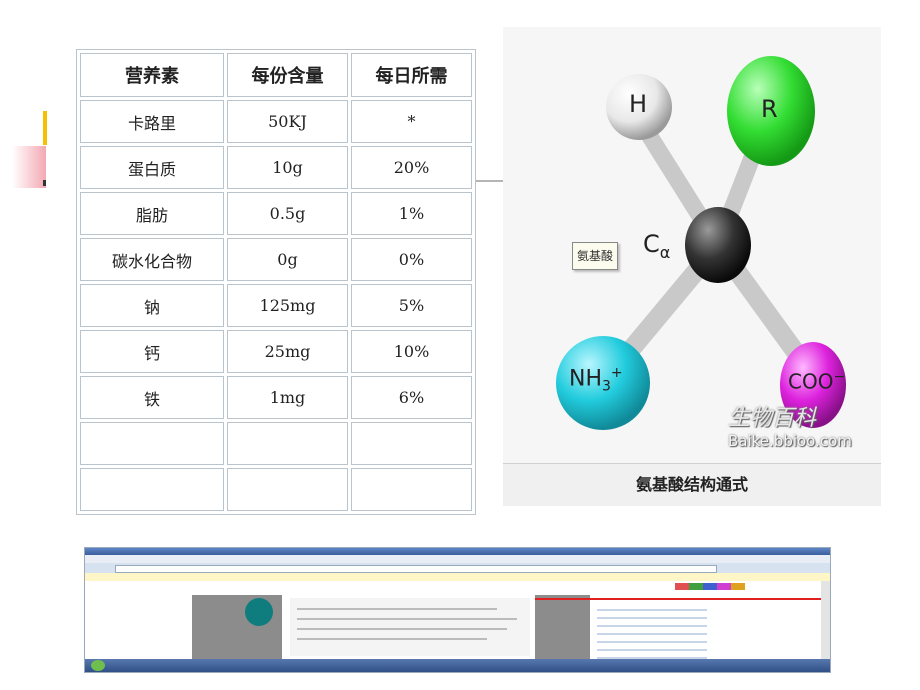  I want to click on page-side-tabs, so click(710, 586).